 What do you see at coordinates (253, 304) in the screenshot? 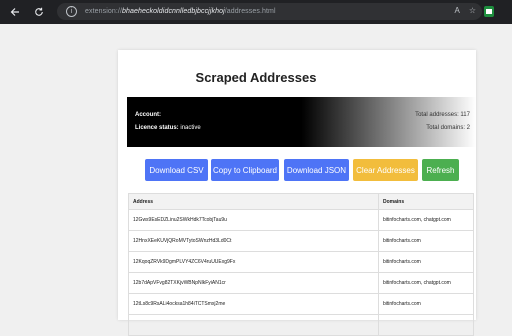
I see `address-cell: 12tLs8c9RsALi4ocksa1h84iTCTSmxj2me` at bounding box center [253, 304].